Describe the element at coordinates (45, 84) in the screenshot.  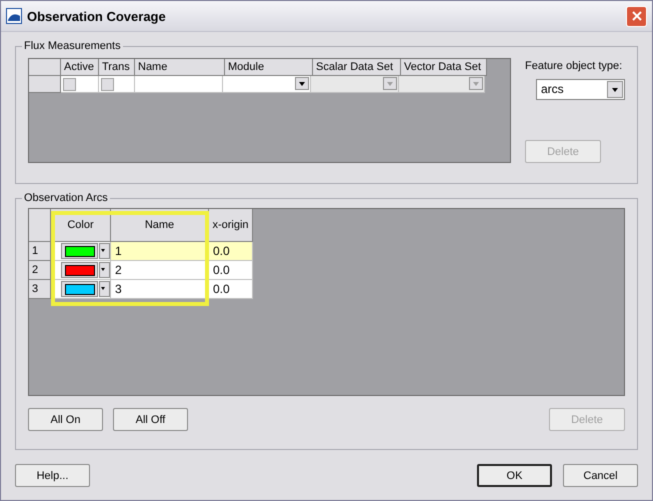
I see `row-header` at that location.